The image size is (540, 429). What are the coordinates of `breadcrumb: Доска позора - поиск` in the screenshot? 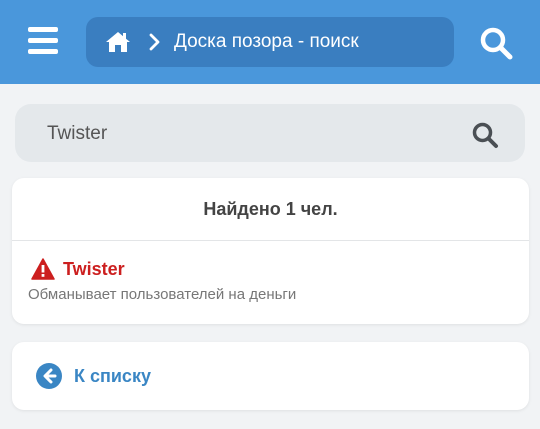 It's located at (270, 42).